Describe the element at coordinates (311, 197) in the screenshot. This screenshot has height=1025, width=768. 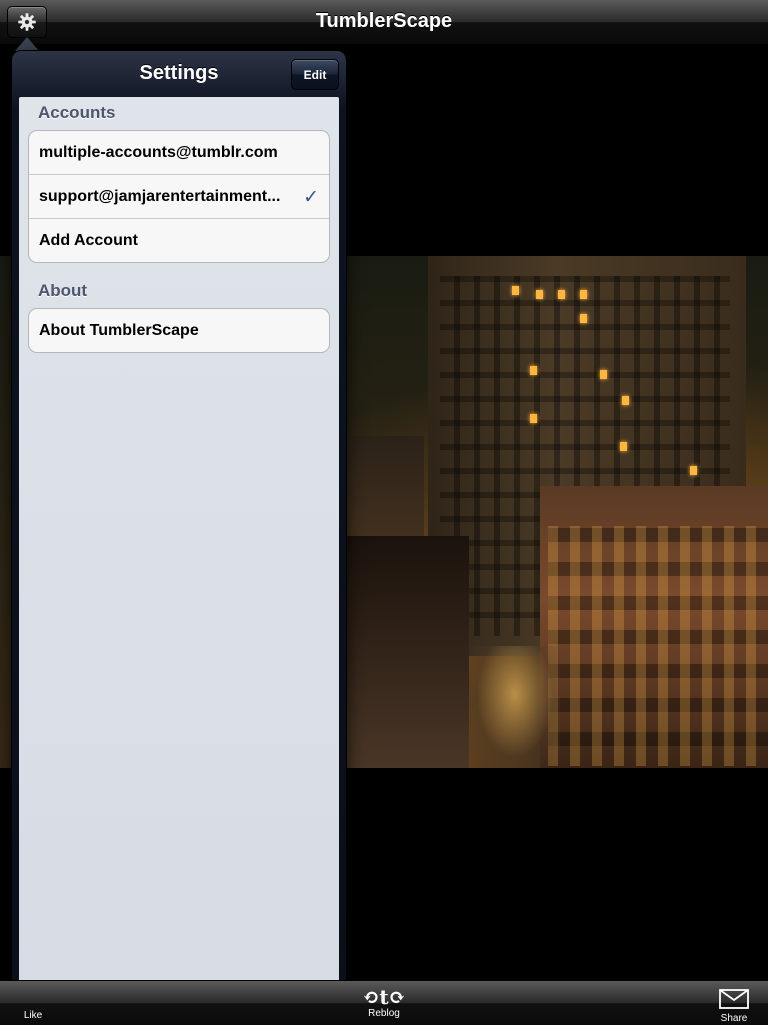
I see `checkmark-icon: ✓` at that location.